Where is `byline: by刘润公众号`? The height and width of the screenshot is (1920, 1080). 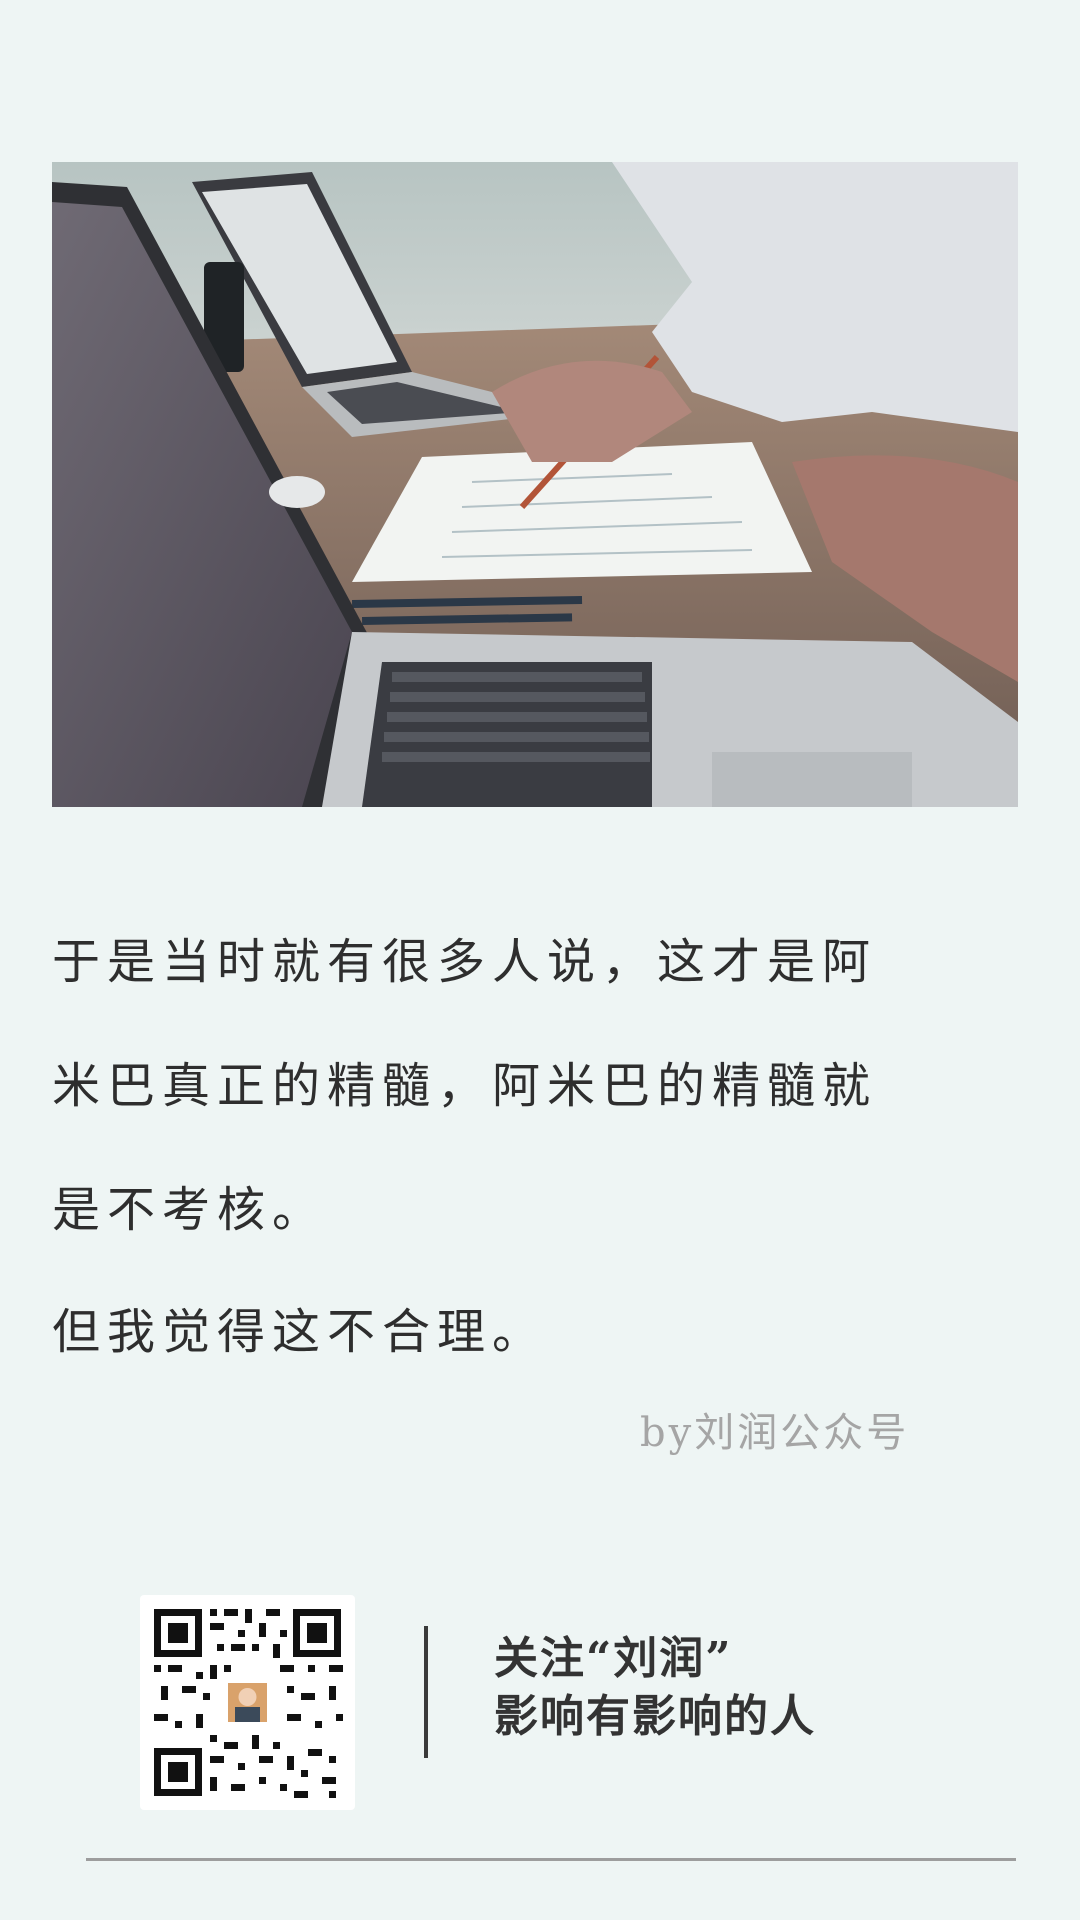 byline: by刘润公众号 is located at coordinates (775, 1433).